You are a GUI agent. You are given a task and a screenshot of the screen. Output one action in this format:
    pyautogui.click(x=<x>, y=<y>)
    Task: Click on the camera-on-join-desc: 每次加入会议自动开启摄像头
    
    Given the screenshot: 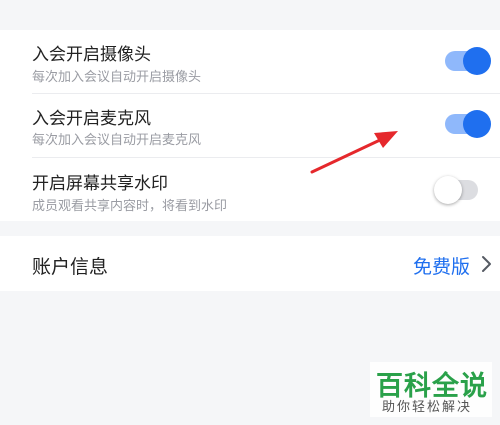 What is the action you would take?
    pyautogui.click(x=117, y=77)
    